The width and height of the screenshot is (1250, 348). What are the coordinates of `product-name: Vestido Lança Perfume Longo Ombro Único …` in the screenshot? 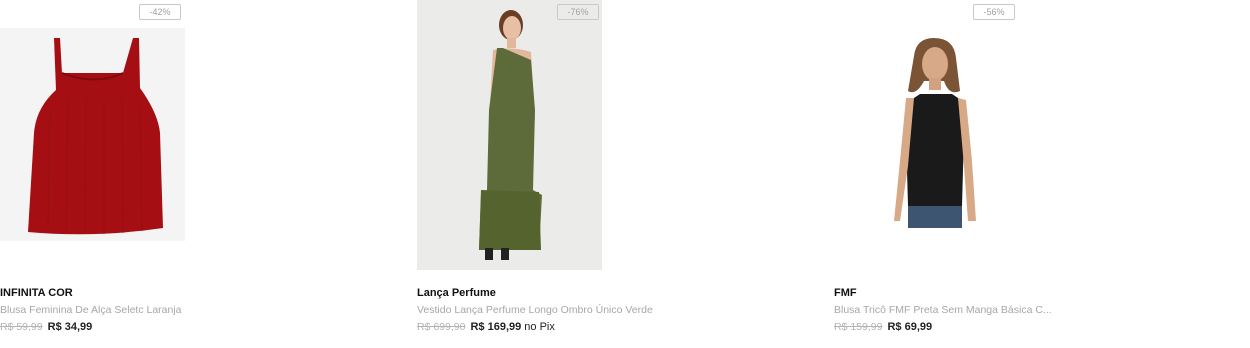 It's located at (535, 310).